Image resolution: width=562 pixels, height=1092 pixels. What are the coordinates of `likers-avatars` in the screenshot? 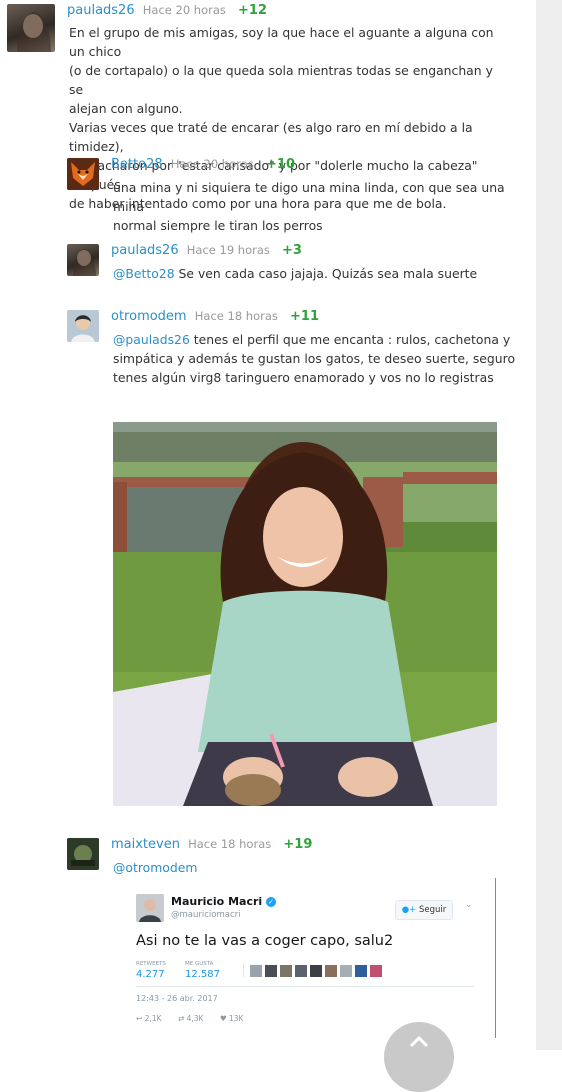 It's located at (325, 970).